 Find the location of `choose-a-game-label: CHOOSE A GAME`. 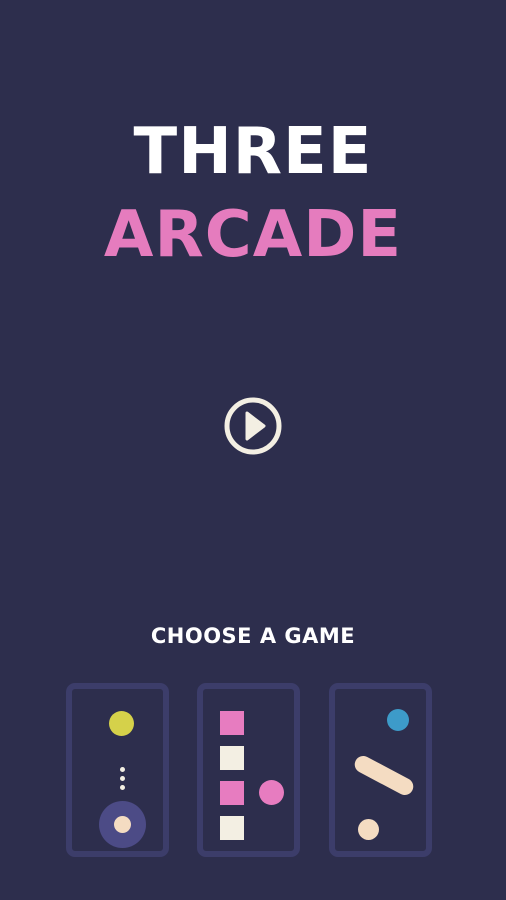

choose-a-game-label: CHOOSE A GAME is located at coordinates (253, 636).